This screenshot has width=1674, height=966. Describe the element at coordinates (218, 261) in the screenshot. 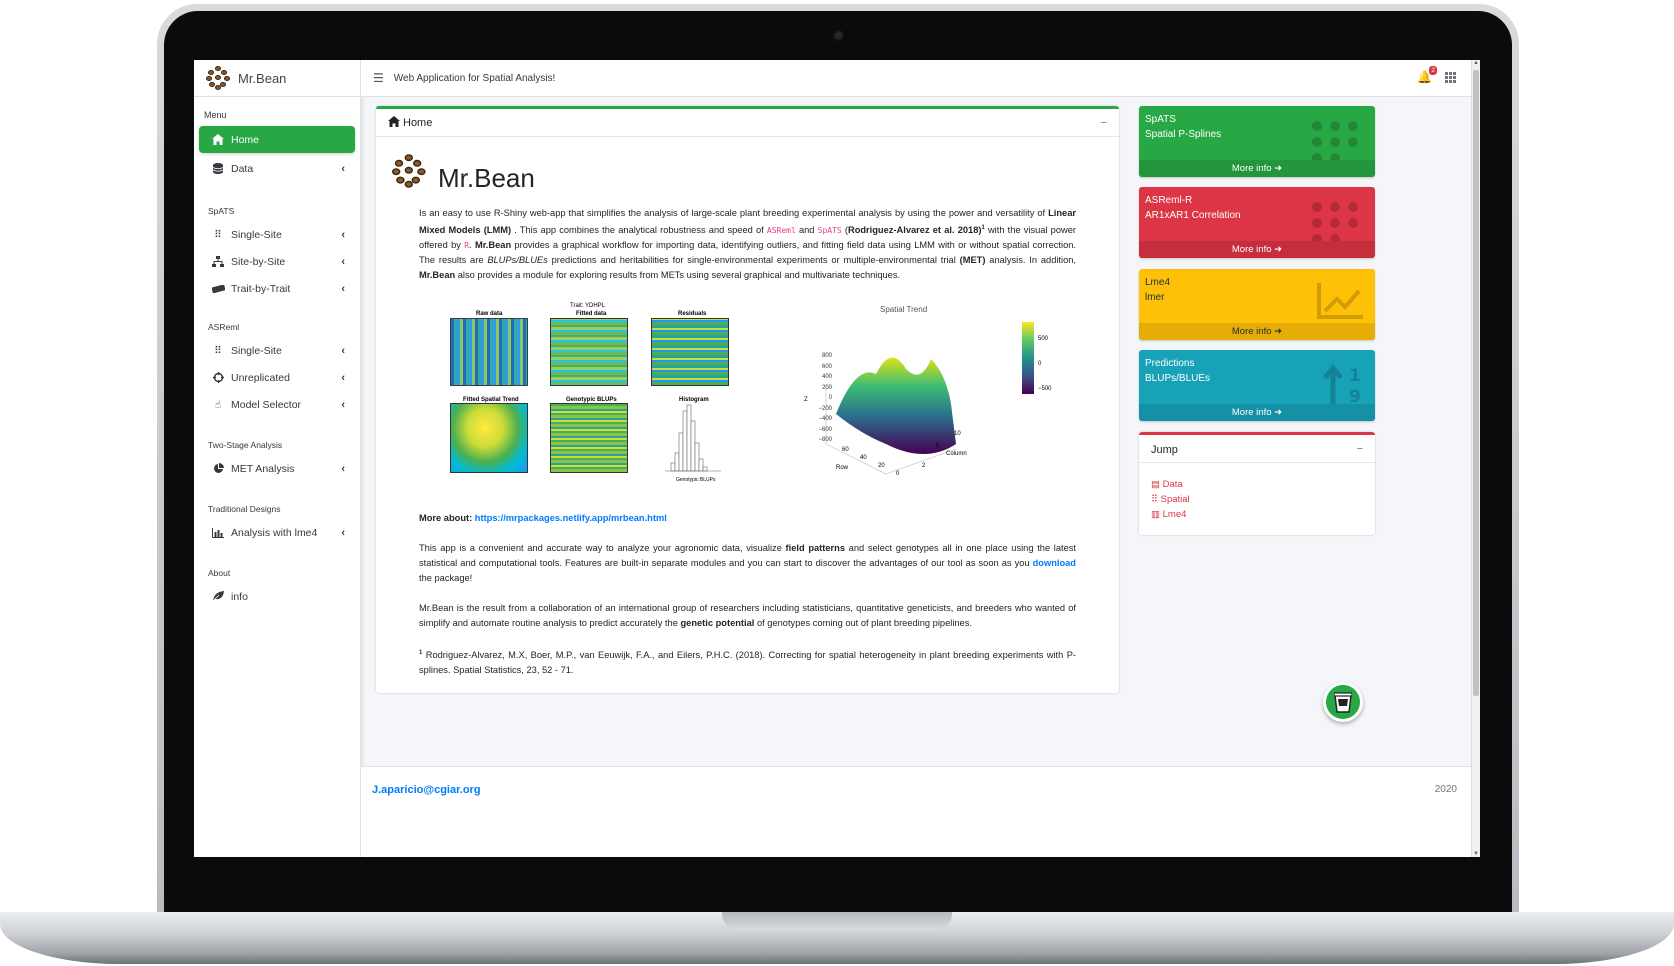

I see `sitemap-icon` at that location.